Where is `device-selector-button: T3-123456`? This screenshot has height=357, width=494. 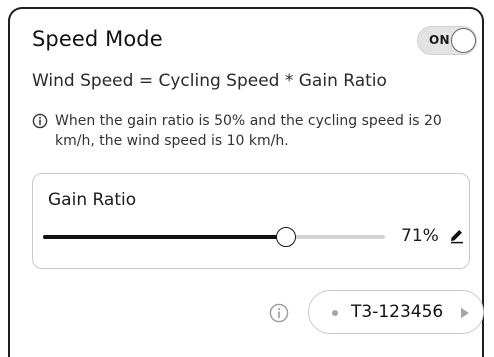 device-selector-button: T3-123456 is located at coordinates (396, 312).